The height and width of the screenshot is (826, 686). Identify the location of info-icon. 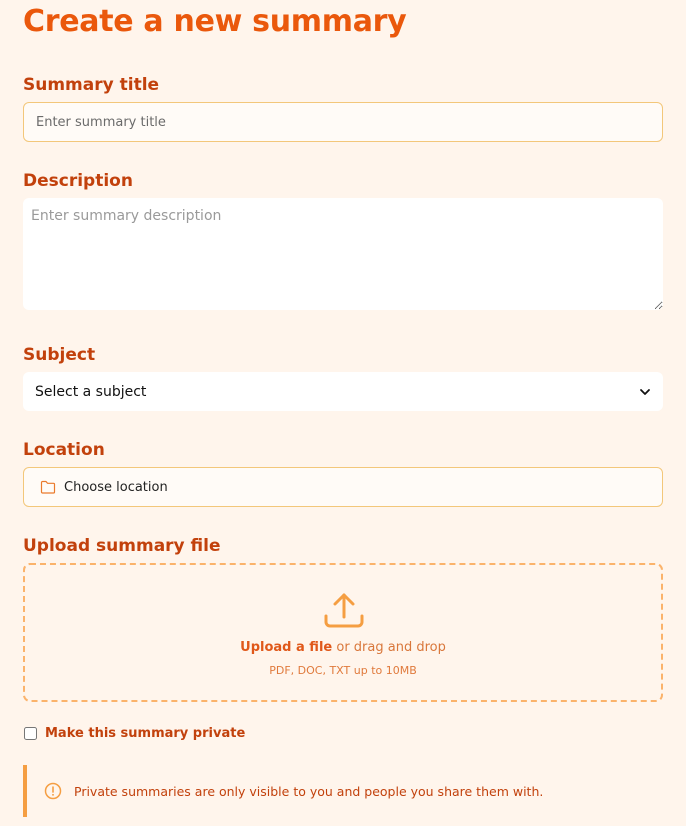
(53, 791).